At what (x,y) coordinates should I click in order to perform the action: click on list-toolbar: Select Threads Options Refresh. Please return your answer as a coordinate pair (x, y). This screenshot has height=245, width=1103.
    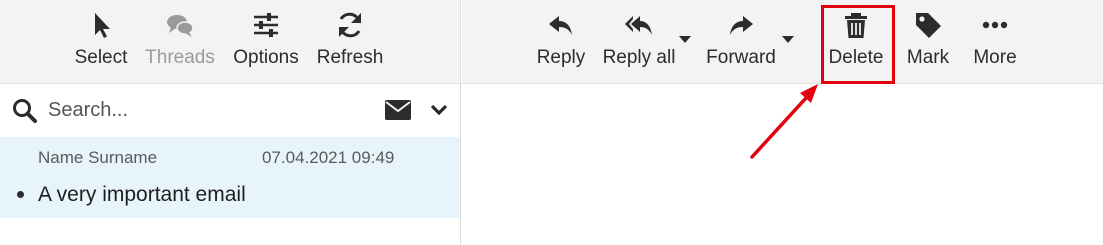
    Looking at the image, I should click on (230, 42).